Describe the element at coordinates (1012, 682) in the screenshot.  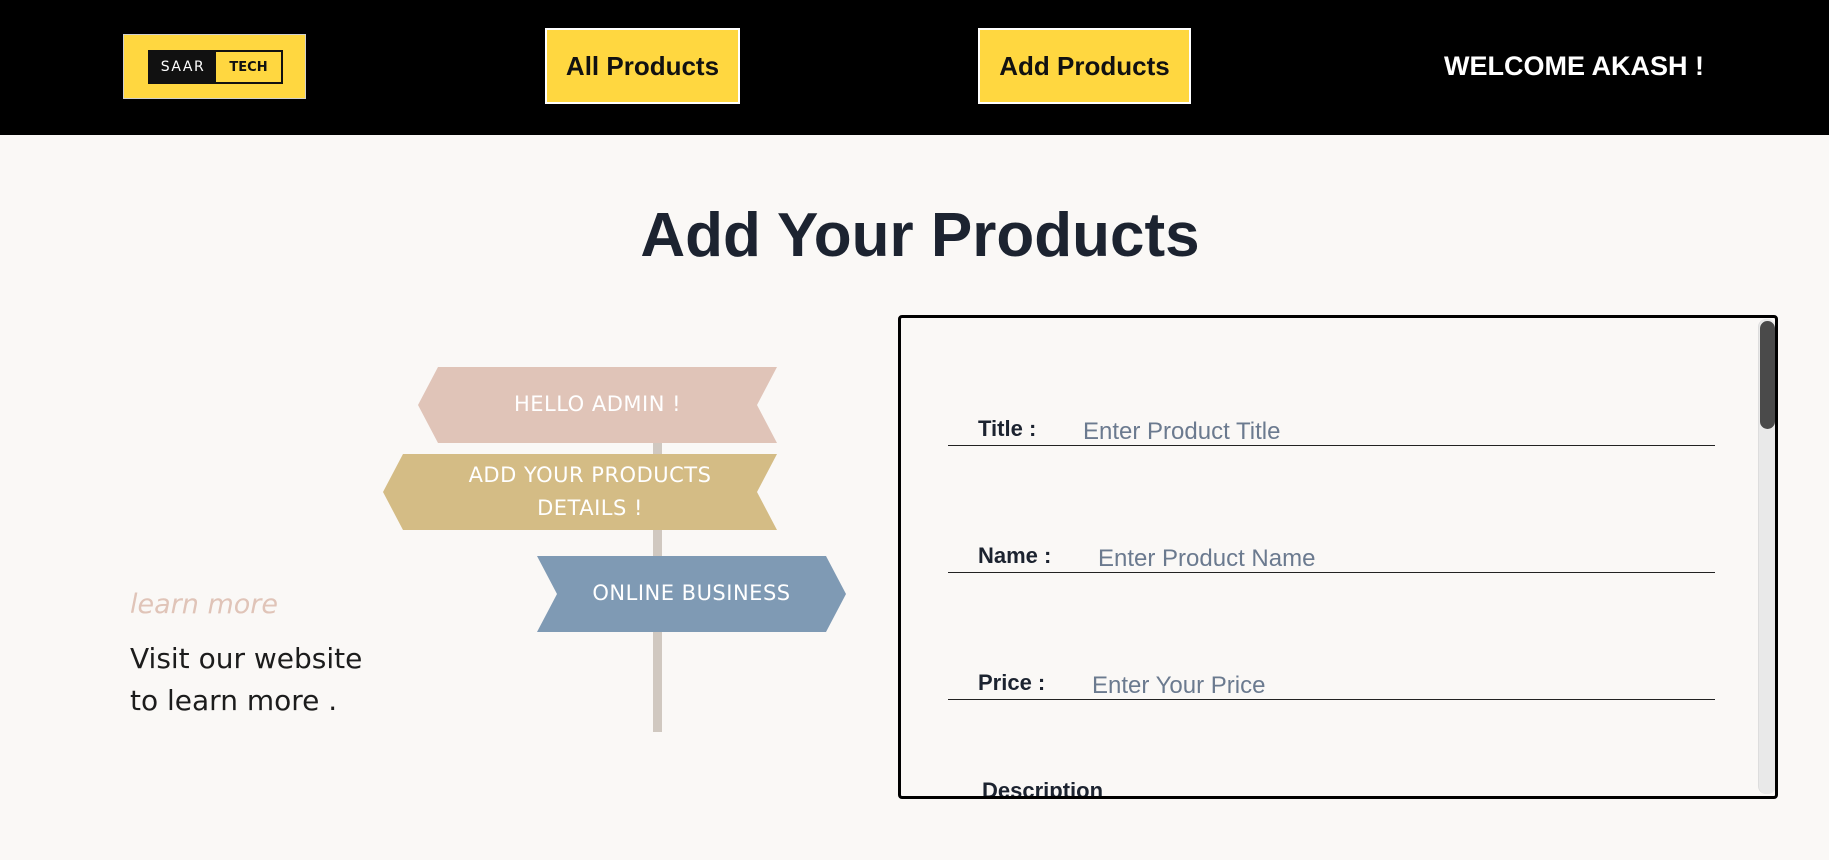
I see `price-label: Price :` at that location.